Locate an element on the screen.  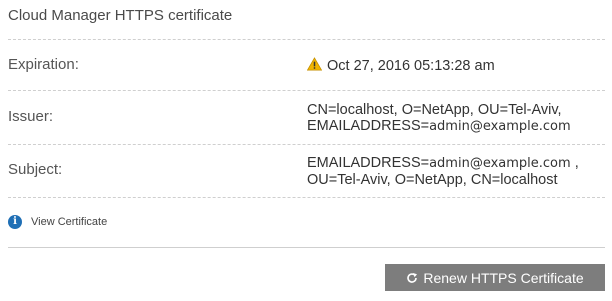
info-icon: i is located at coordinates (15, 222).